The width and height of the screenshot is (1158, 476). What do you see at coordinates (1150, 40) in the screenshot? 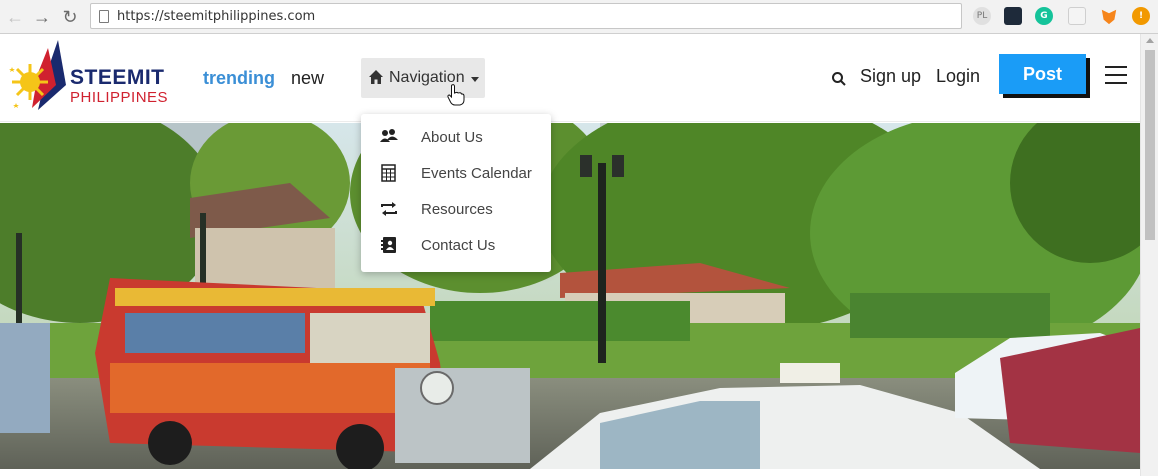
I see `scroll-up-arrow-icon` at bounding box center [1150, 40].